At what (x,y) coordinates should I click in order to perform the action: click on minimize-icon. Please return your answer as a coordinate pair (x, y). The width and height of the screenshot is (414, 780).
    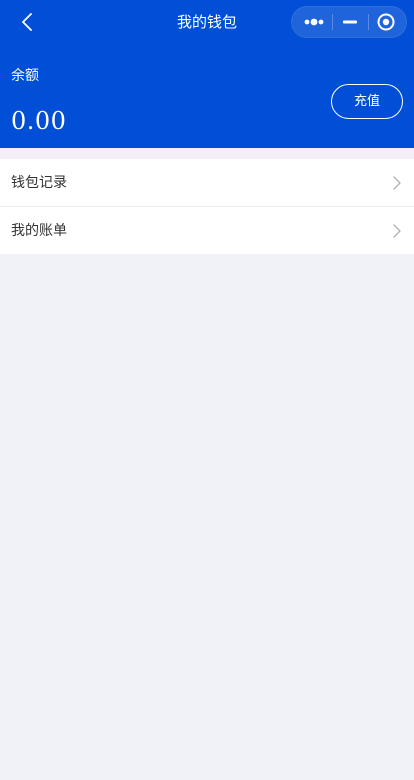
    Looking at the image, I should click on (350, 22).